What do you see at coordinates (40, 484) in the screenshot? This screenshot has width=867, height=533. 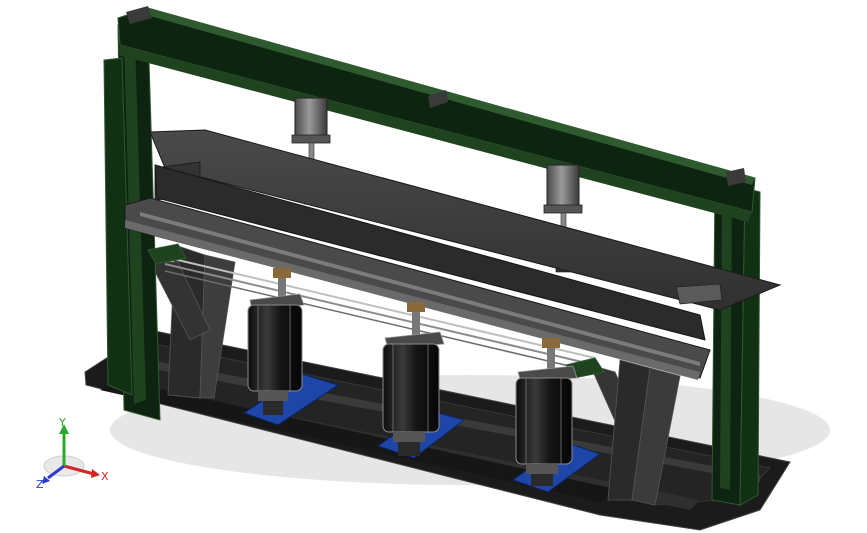 I see `z-axis-label: Z` at bounding box center [40, 484].